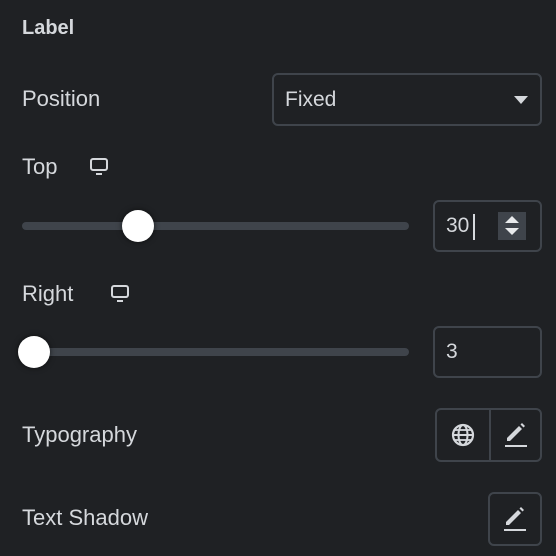  Describe the element at coordinates (311, 99) in the screenshot. I see `position-value: Fixed` at that location.